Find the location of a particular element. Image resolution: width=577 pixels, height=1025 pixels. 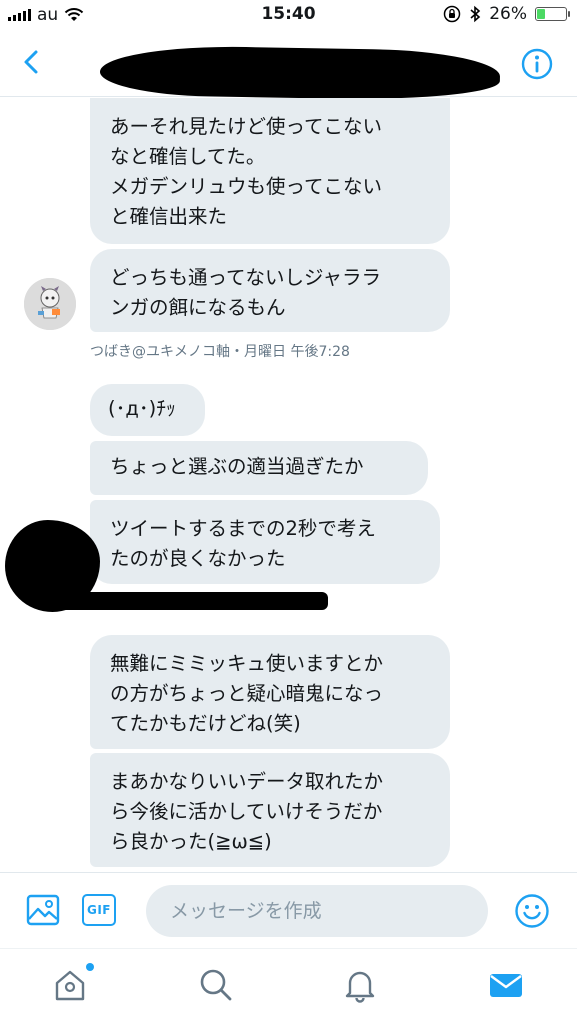

message-bubble: どっちも通ってないしジャララ ンガの餌になるもん is located at coordinates (270, 290).